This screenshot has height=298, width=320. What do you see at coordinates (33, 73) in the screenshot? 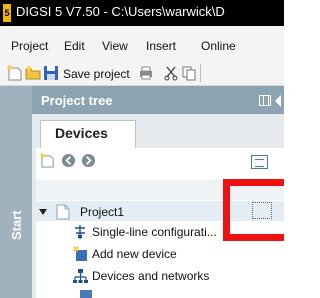
I see `open-project-icon` at bounding box center [33, 73].